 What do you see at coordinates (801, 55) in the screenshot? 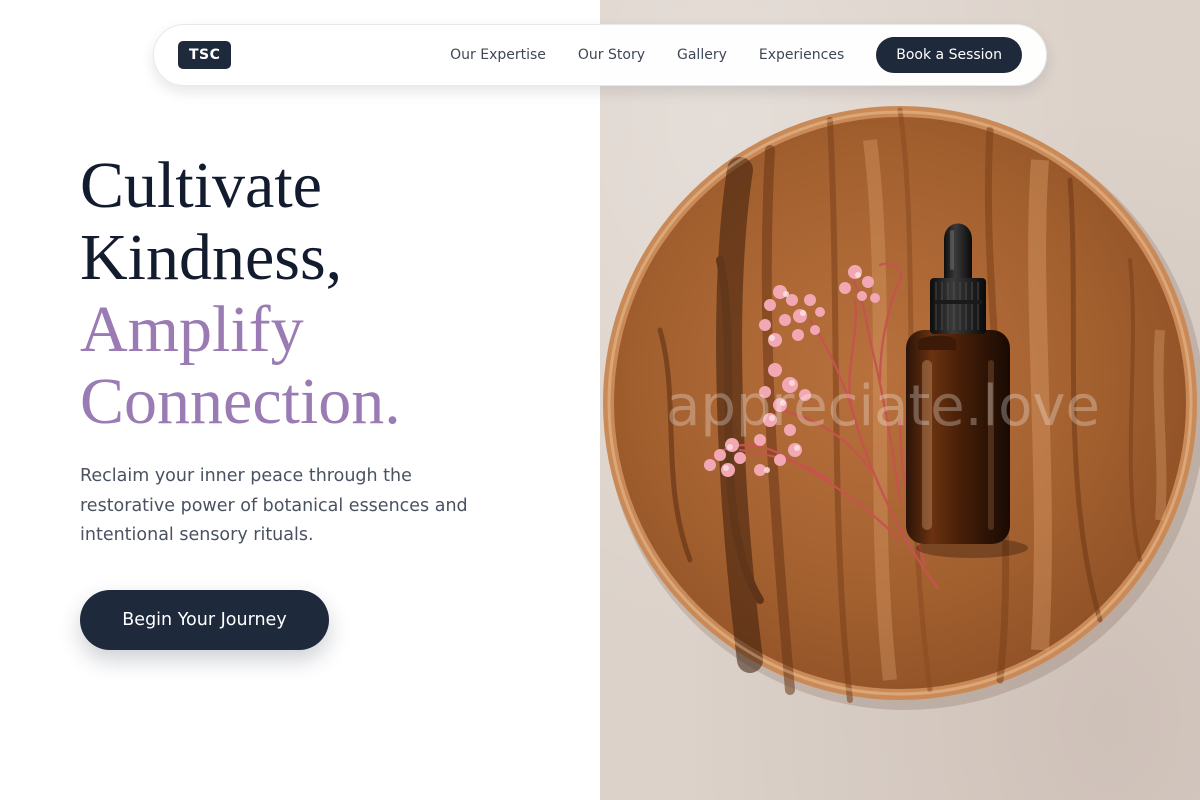
I see `nav-link-experiences: Experiences` at bounding box center [801, 55].